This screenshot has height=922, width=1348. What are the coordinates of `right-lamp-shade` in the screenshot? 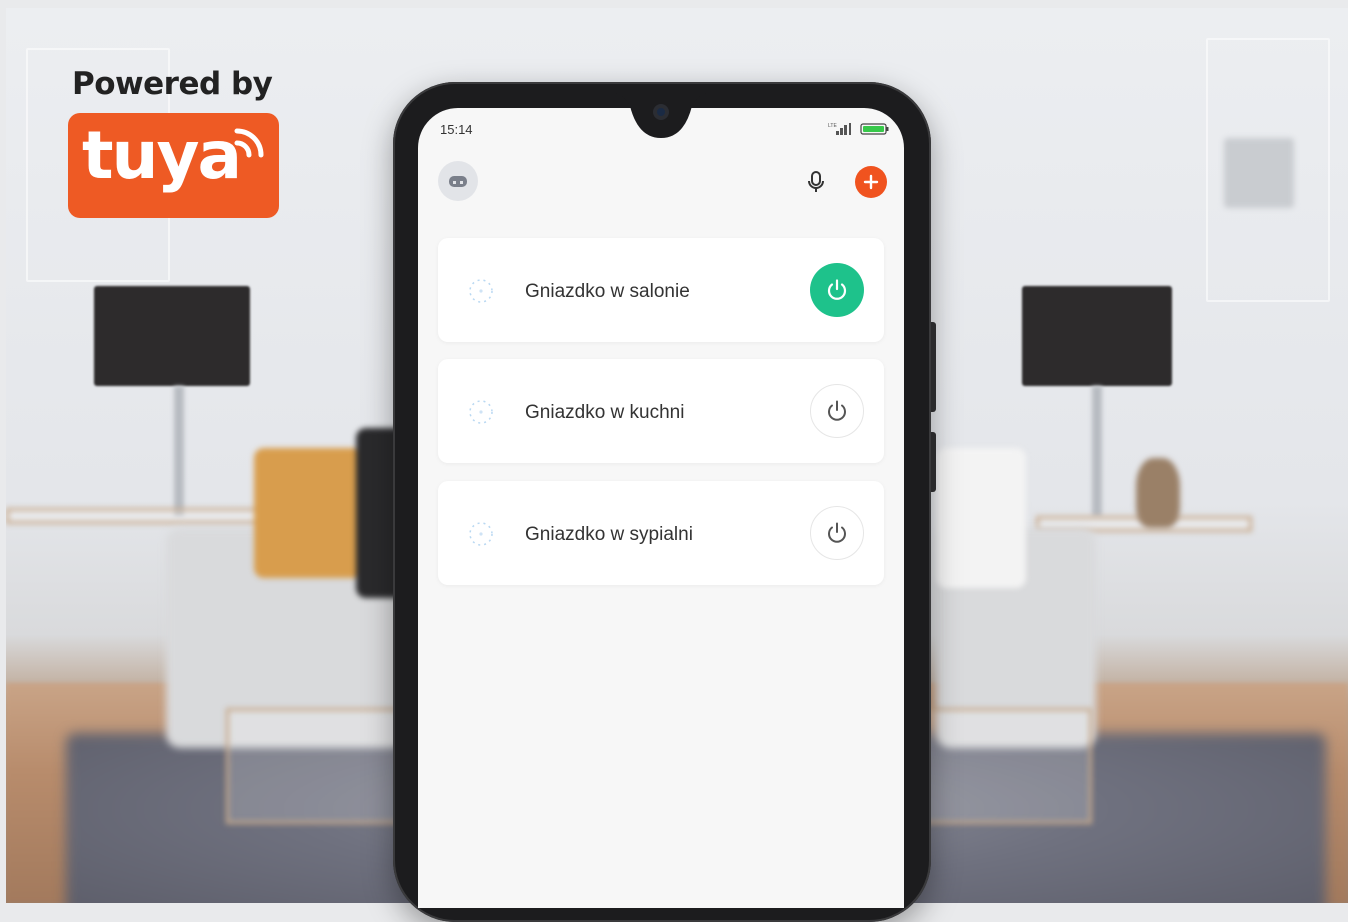 It's located at (1097, 336).